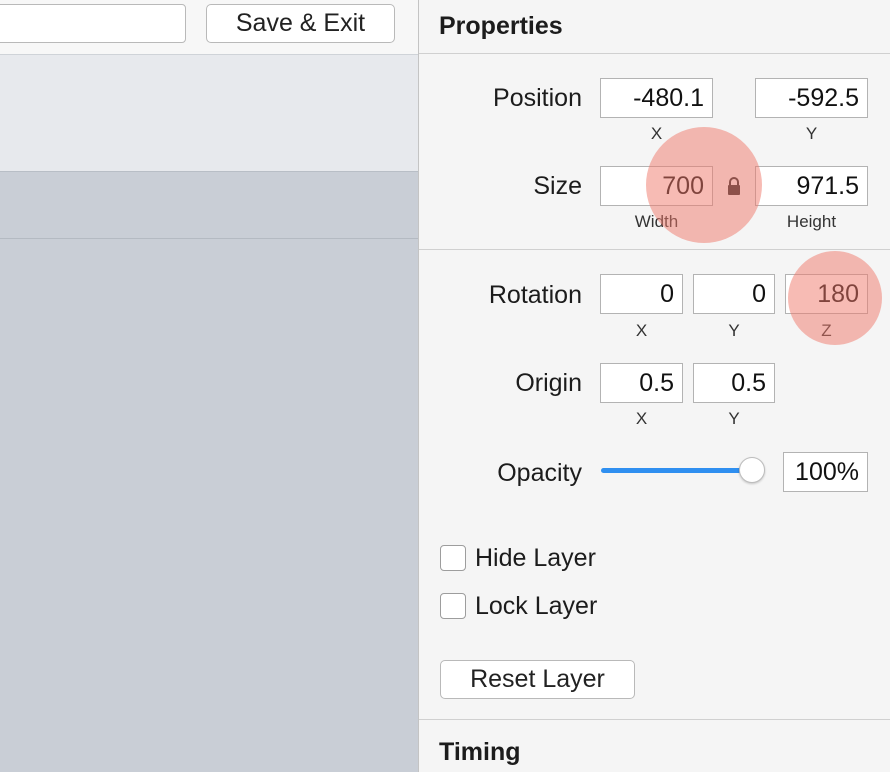  Describe the element at coordinates (641, 330) in the screenshot. I see `rotation-x-caption: X` at that location.